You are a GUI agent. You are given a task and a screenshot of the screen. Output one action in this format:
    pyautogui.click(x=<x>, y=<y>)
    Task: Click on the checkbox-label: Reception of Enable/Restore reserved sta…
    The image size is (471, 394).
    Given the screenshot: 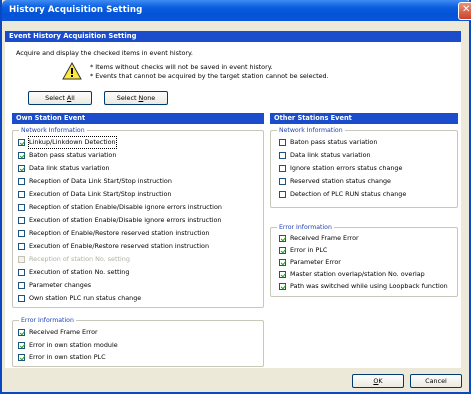 What is the action you would take?
    pyautogui.click(x=119, y=233)
    